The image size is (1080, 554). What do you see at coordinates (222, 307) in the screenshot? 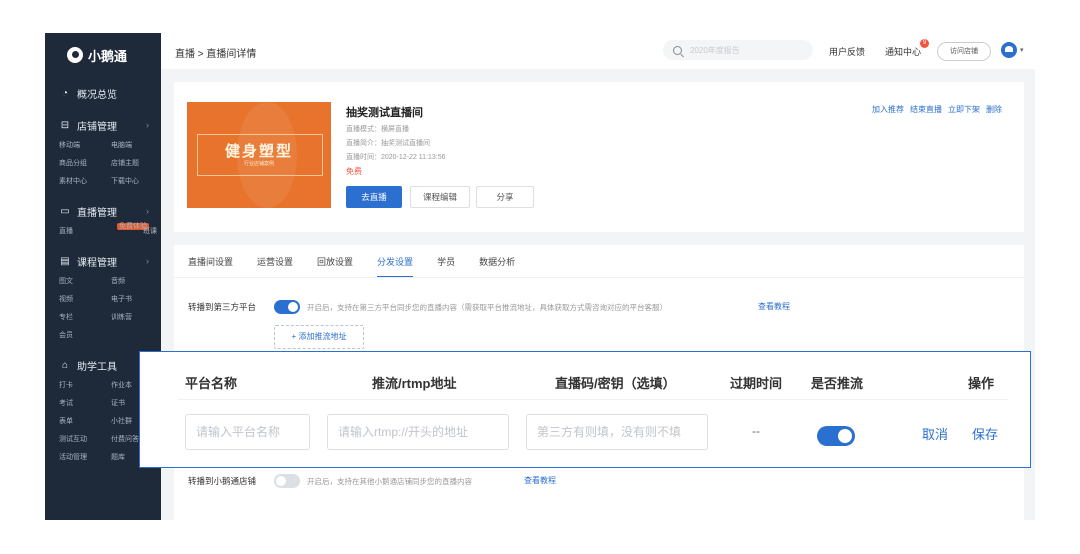
I see `third-party-label: 转播到第三方平台` at bounding box center [222, 307].